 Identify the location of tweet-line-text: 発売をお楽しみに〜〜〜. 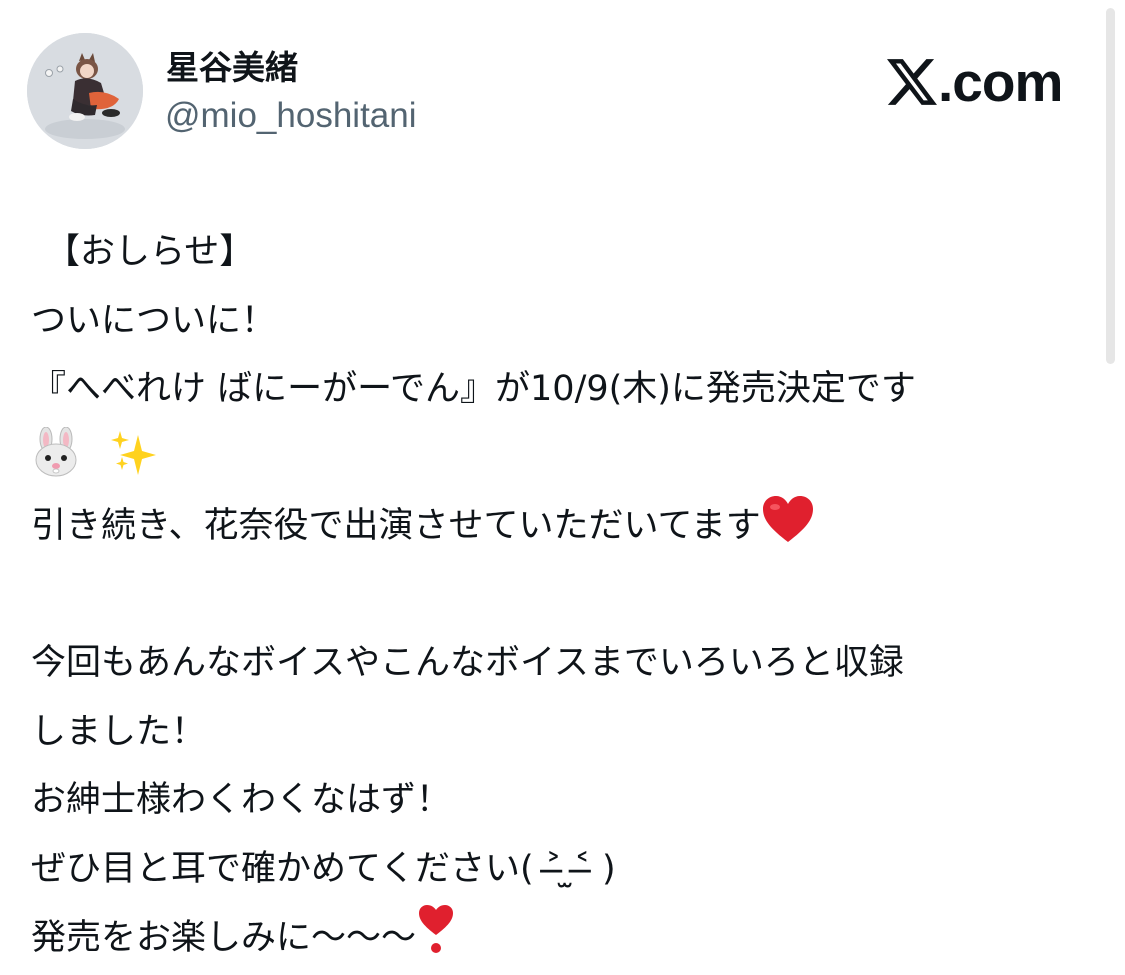
(224, 938).